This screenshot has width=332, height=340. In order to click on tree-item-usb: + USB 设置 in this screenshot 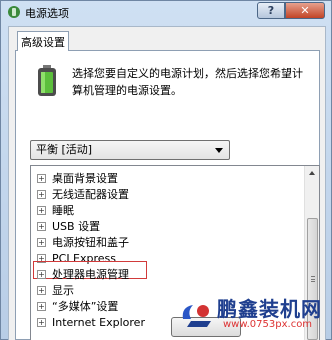, I will do `click(68, 226)`.